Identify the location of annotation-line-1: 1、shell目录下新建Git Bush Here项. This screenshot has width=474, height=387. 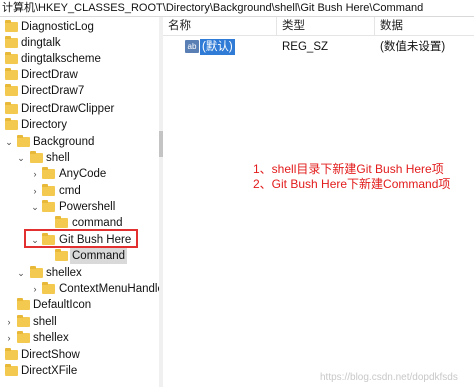
(348, 169).